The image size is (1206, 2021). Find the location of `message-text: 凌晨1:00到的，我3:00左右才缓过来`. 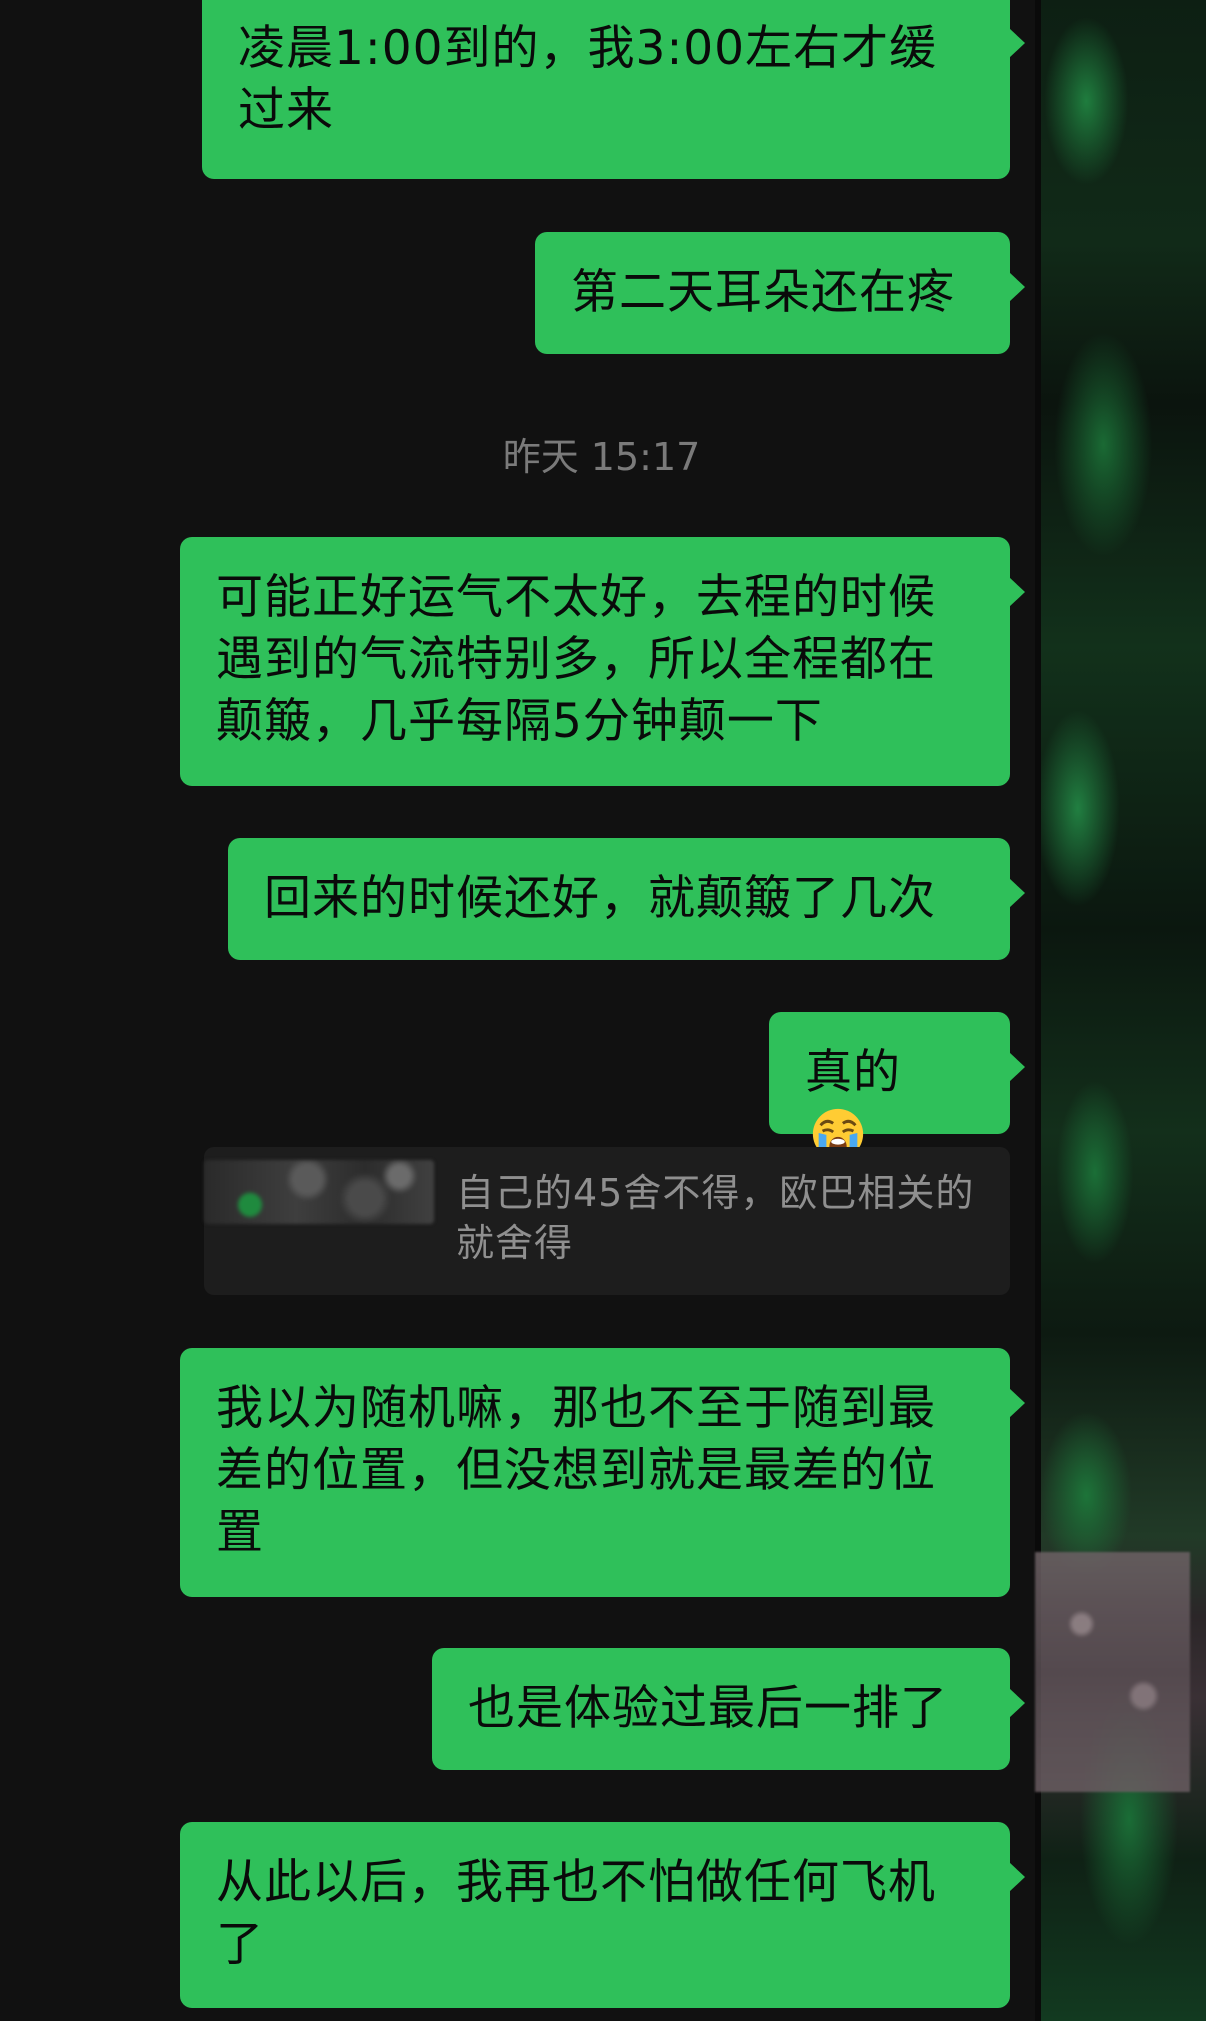

message-text: 凌晨1:00到的，我3:00左右才缓过来 is located at coordinates (588, 79).